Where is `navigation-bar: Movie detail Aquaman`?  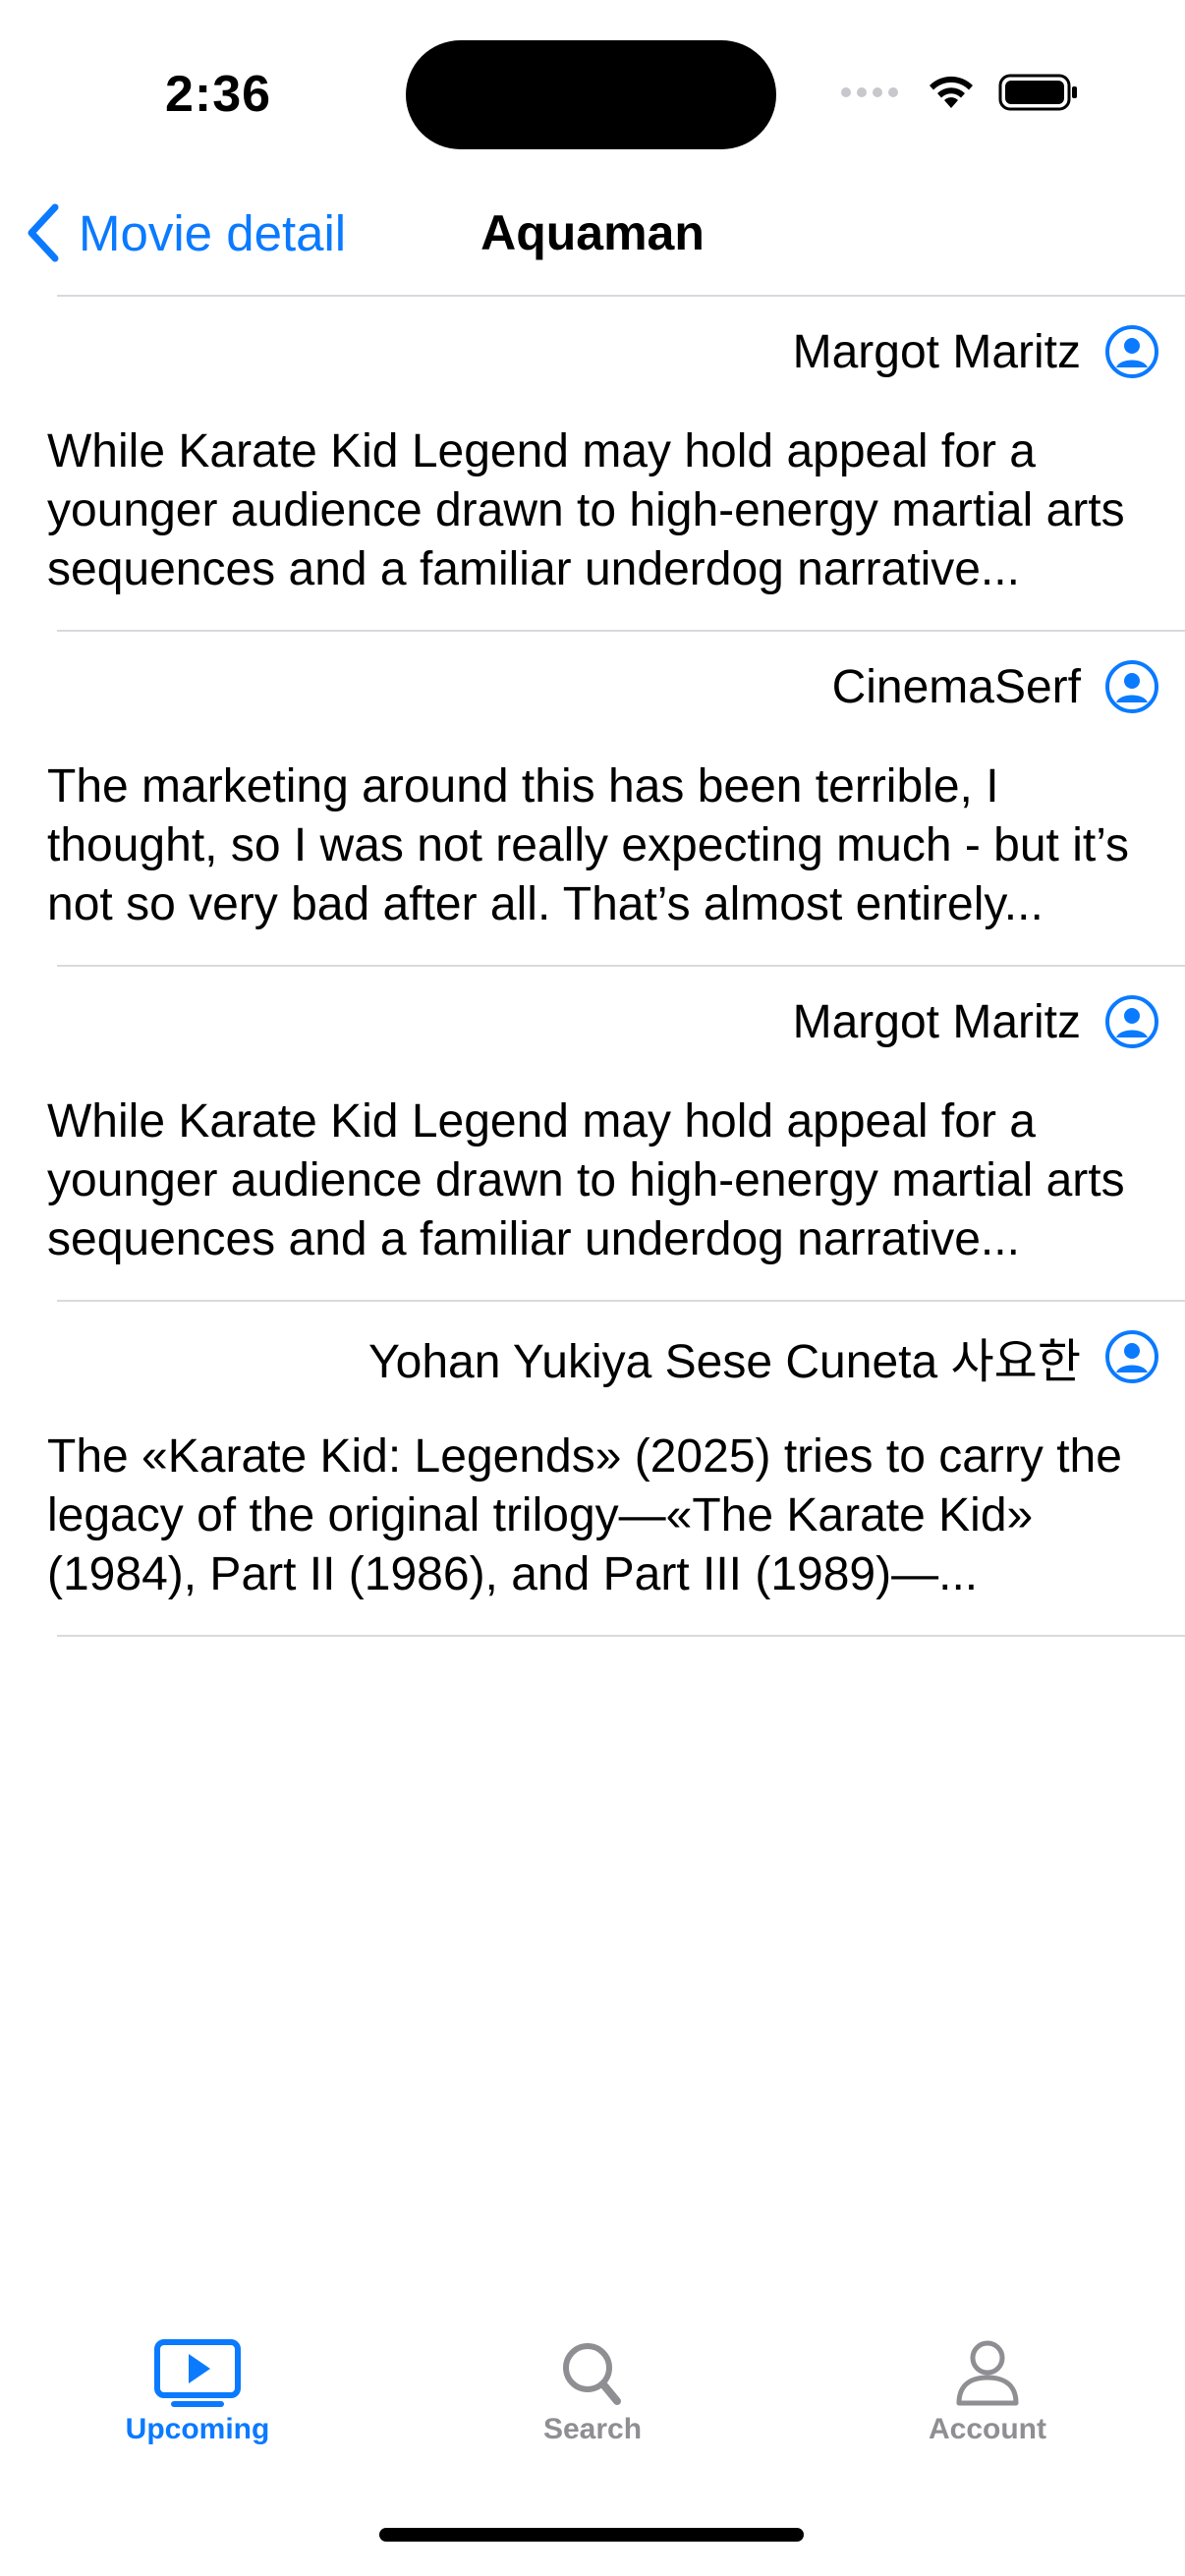 navigation-bar: Movie detail Aquaman is located at coordinates (592, 236).